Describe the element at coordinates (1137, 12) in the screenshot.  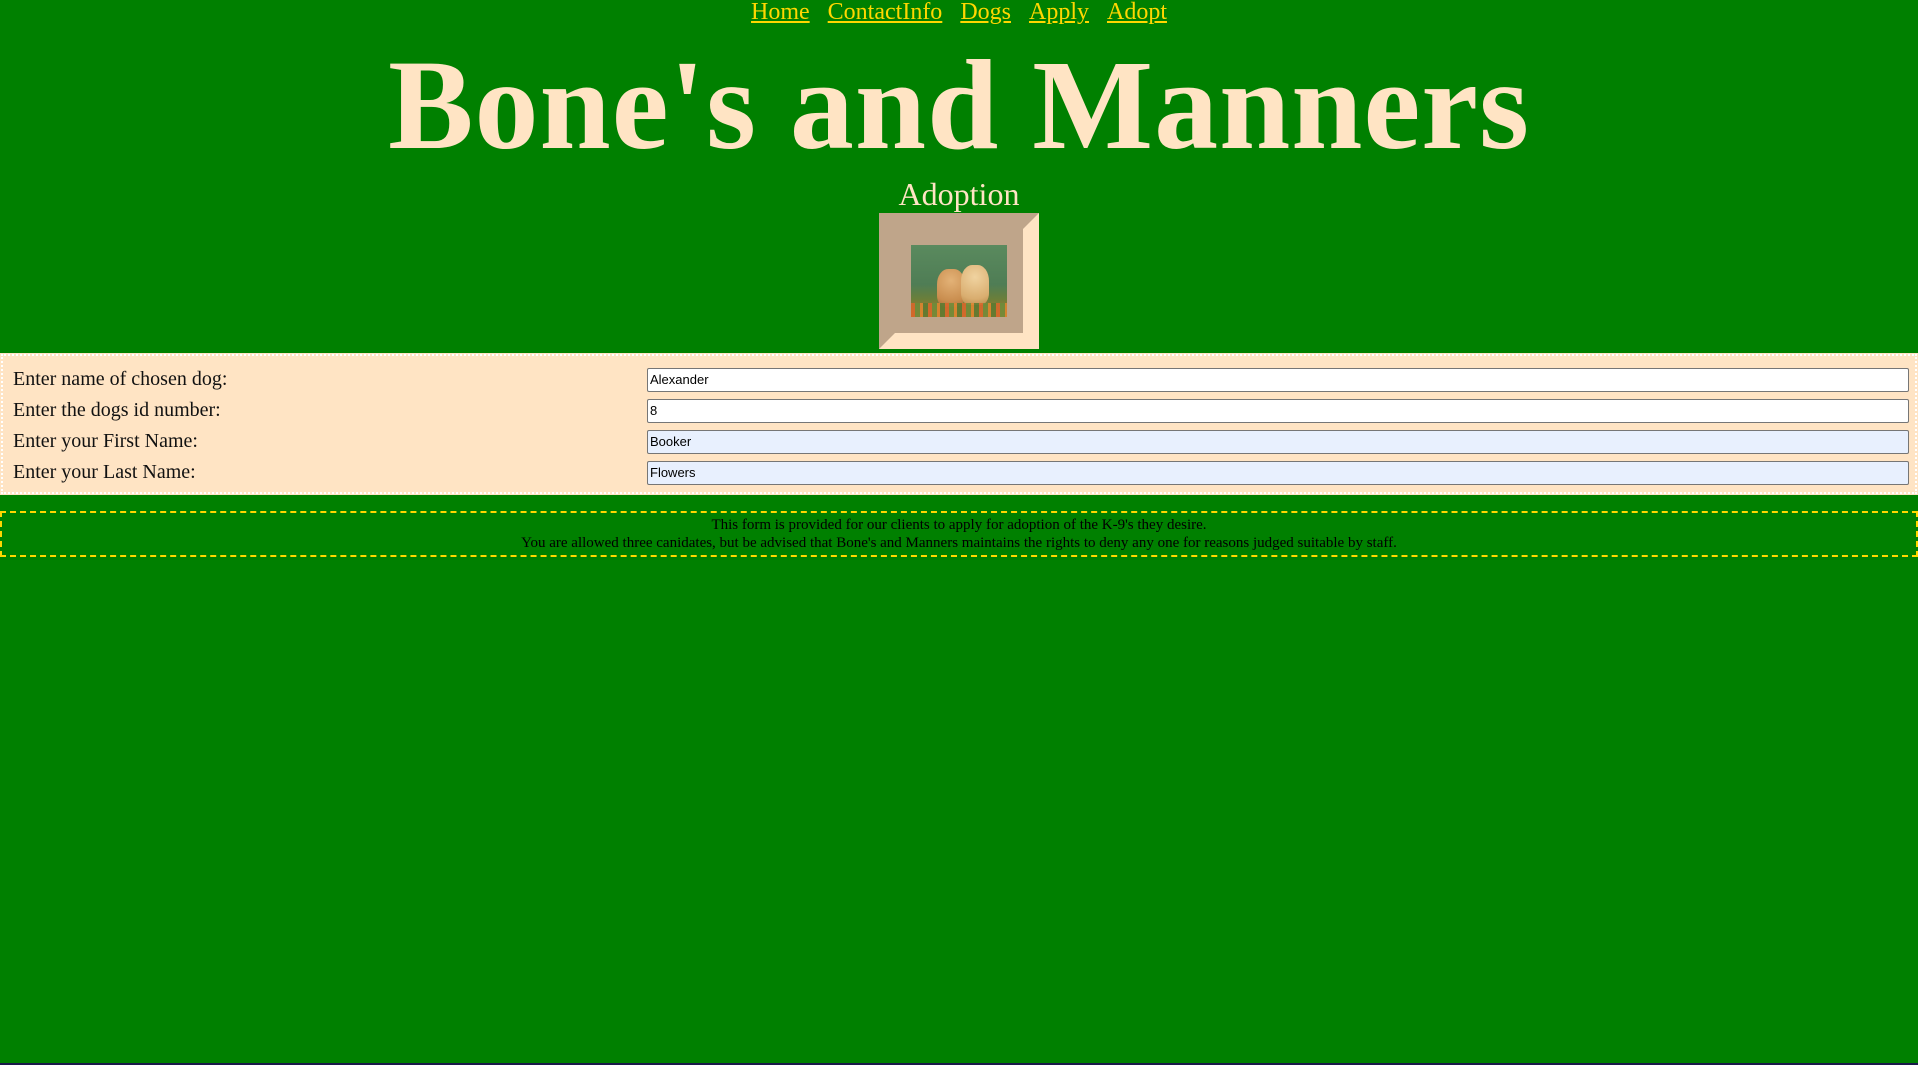
I see `nav-link-adopt: Adopt` at that location.